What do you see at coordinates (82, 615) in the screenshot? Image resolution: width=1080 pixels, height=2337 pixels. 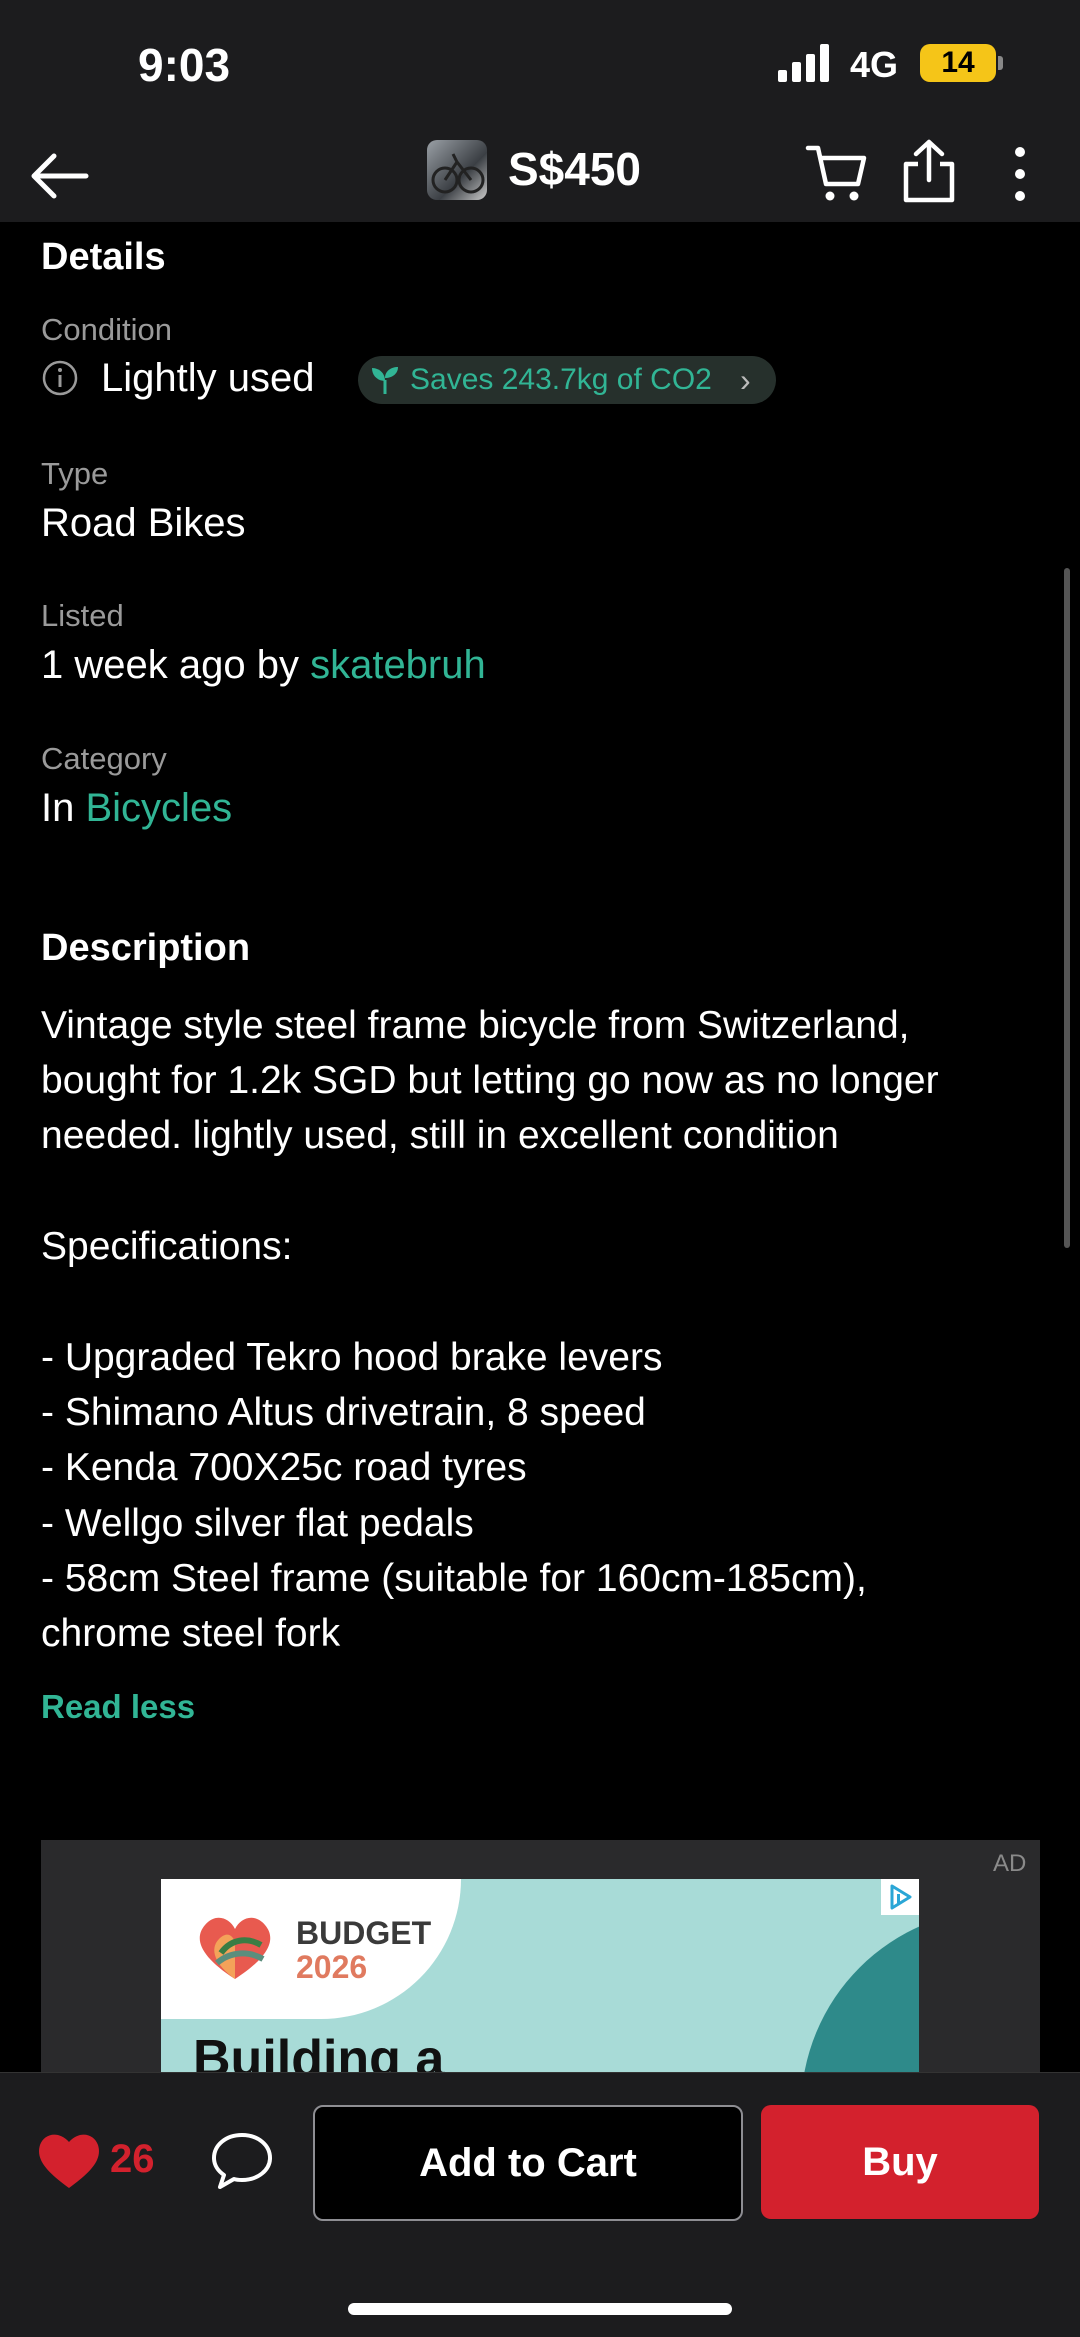 I see `listed-label: Listed` at bounding box center [82, 615].